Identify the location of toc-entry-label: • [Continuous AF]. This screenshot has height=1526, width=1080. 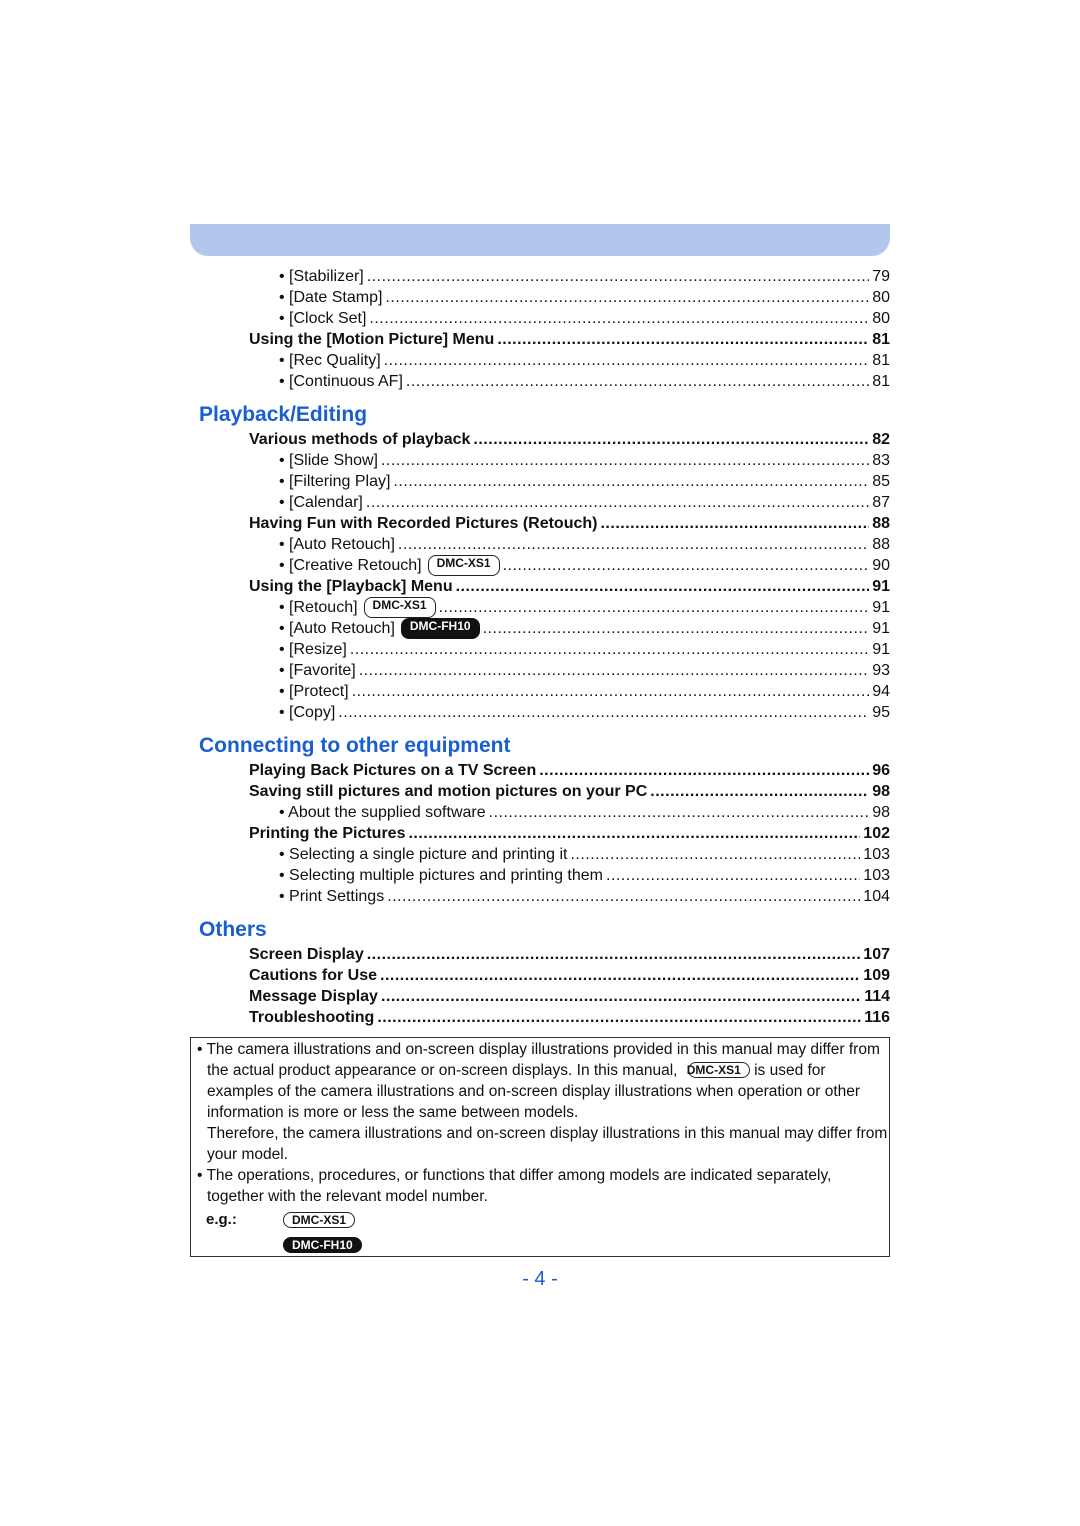
(341, 381).